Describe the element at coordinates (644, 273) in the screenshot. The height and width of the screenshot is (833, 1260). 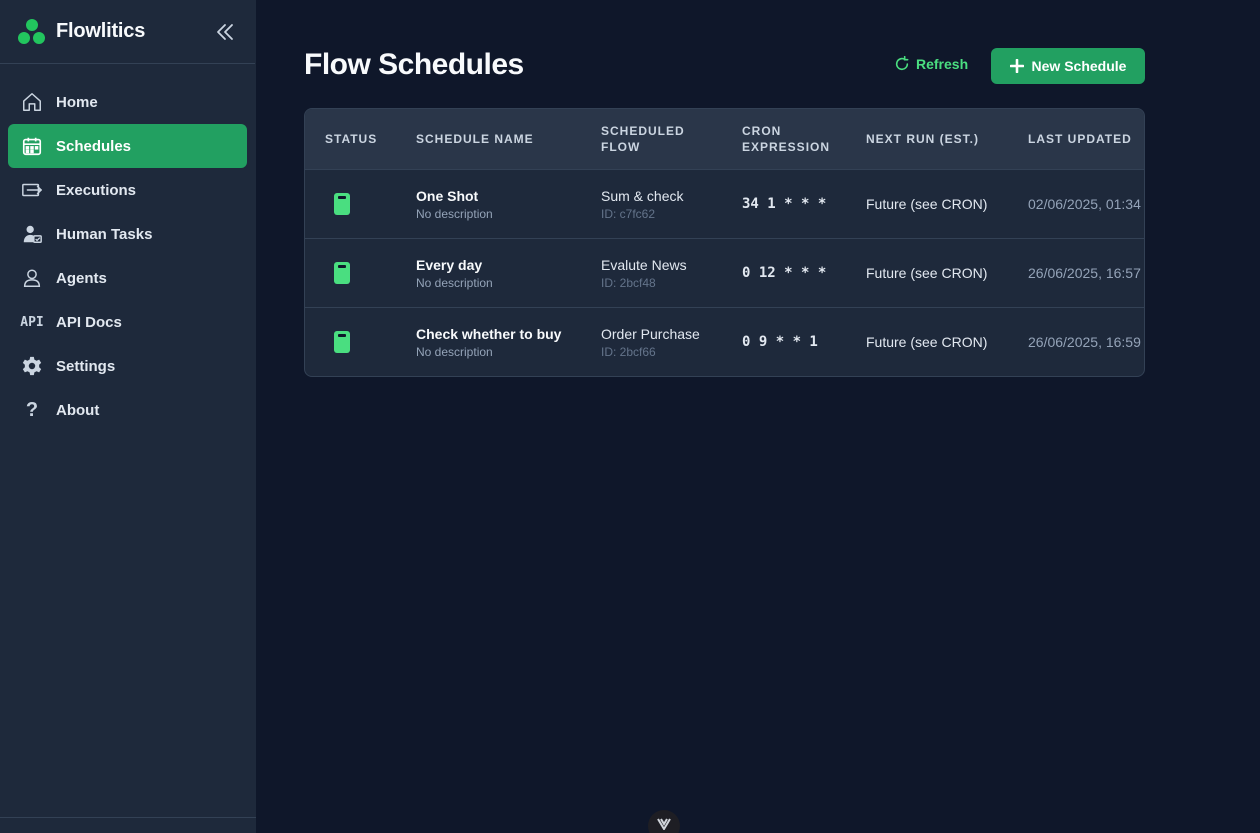
I see `scheduled-flow-cell: Evalute News ID: 2bcf48` at that location.